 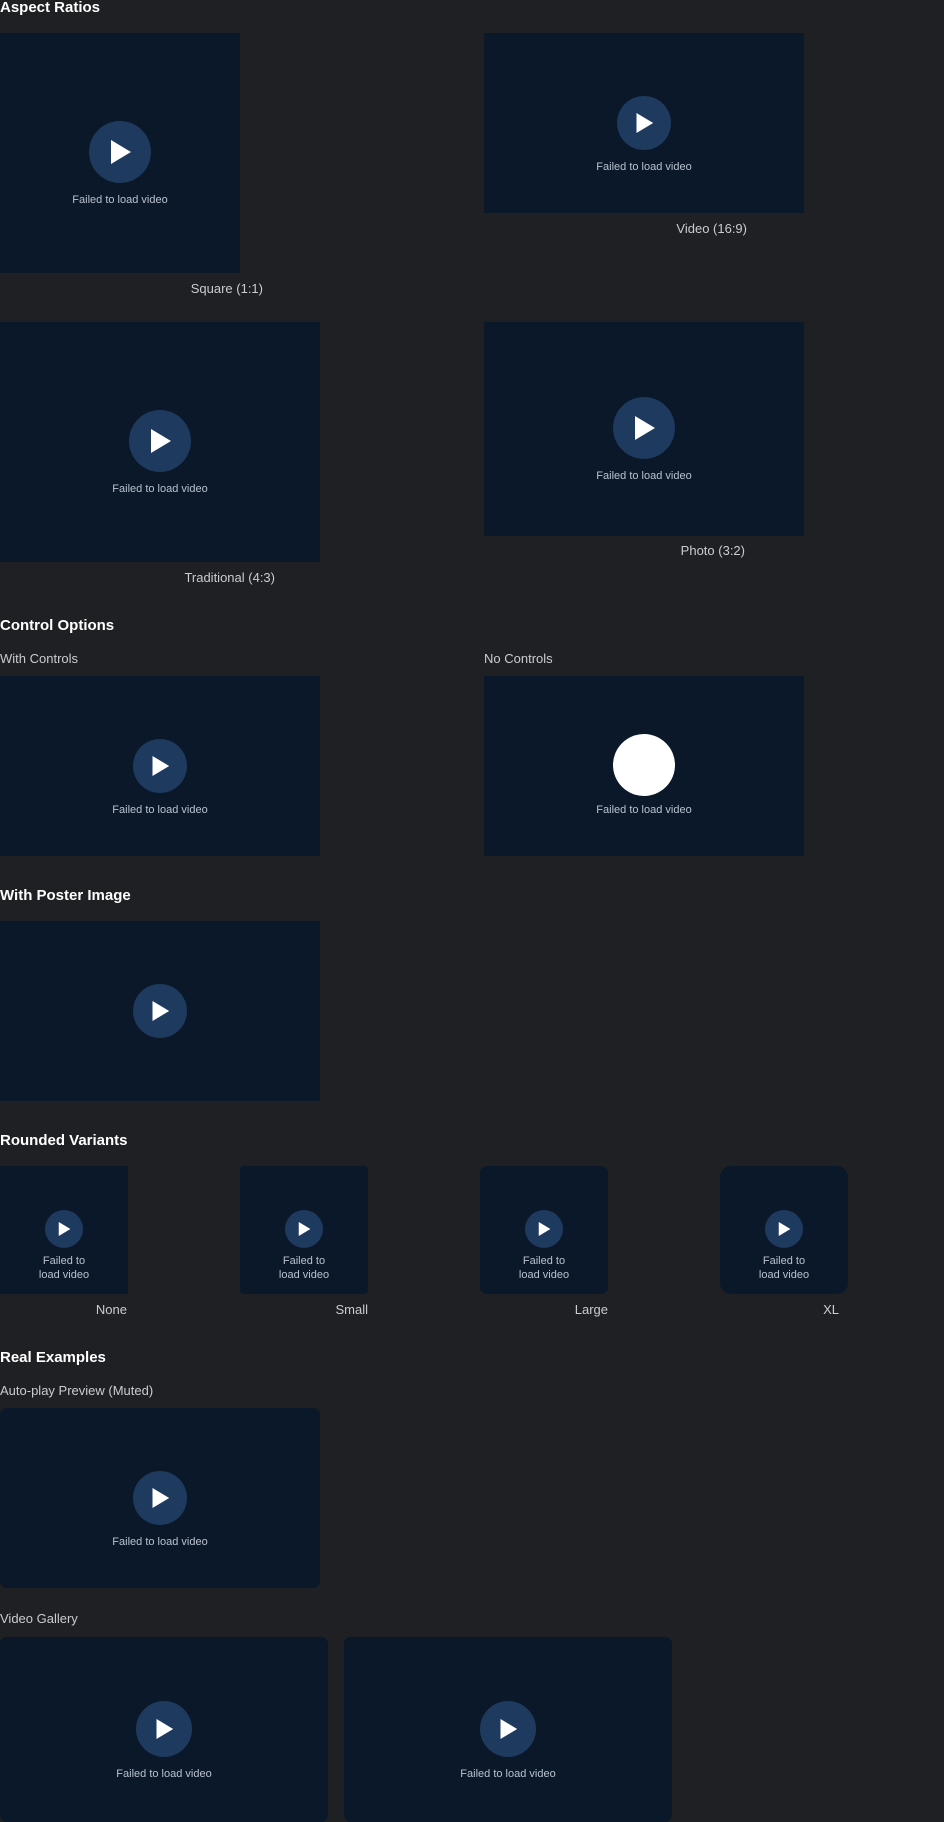 I want to click on section-title-rounded: Rounded Variants, so click(x=64, y=1140).